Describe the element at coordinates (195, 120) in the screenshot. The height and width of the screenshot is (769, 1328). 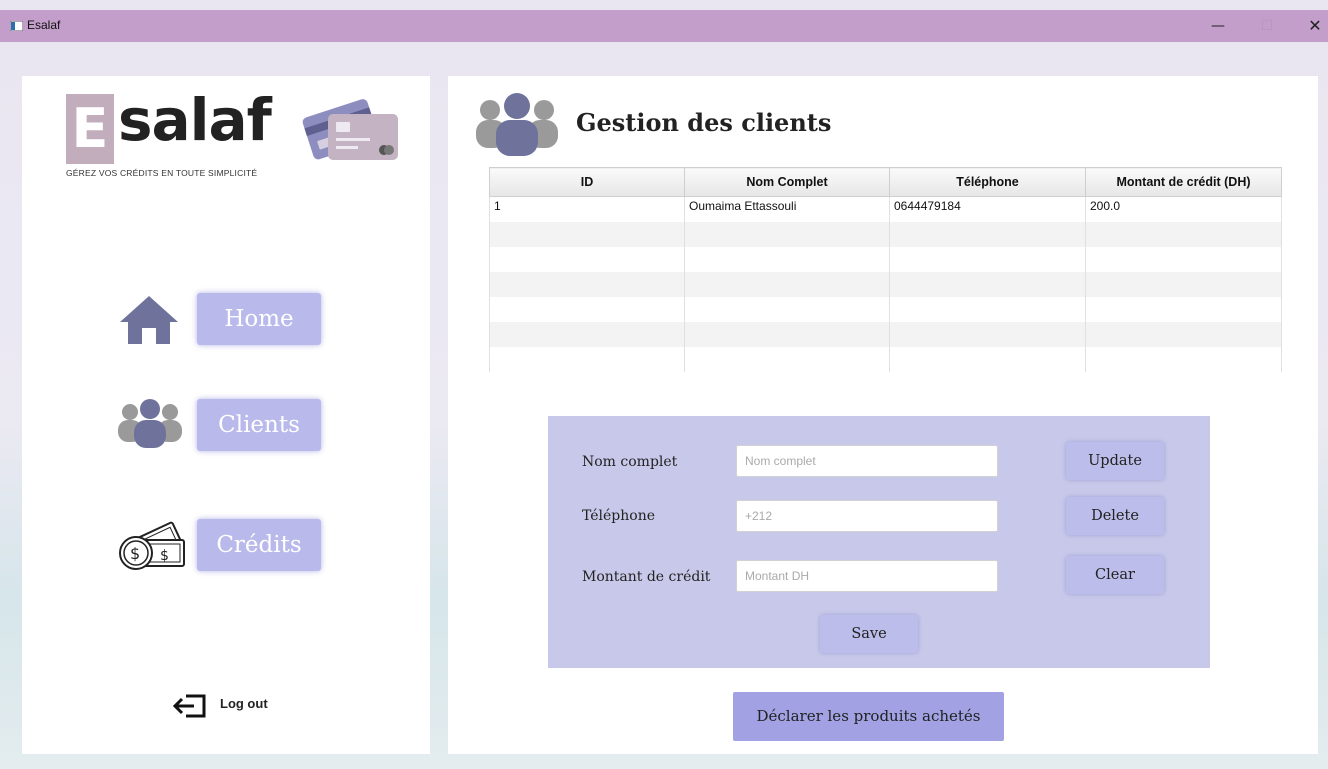
I see `logo-word: salaf` at that location.